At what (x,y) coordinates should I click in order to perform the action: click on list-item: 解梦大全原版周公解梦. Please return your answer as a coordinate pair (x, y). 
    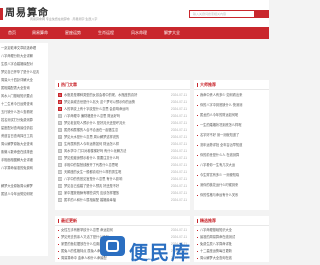
    Looking at the image, I should click on (24, 186).